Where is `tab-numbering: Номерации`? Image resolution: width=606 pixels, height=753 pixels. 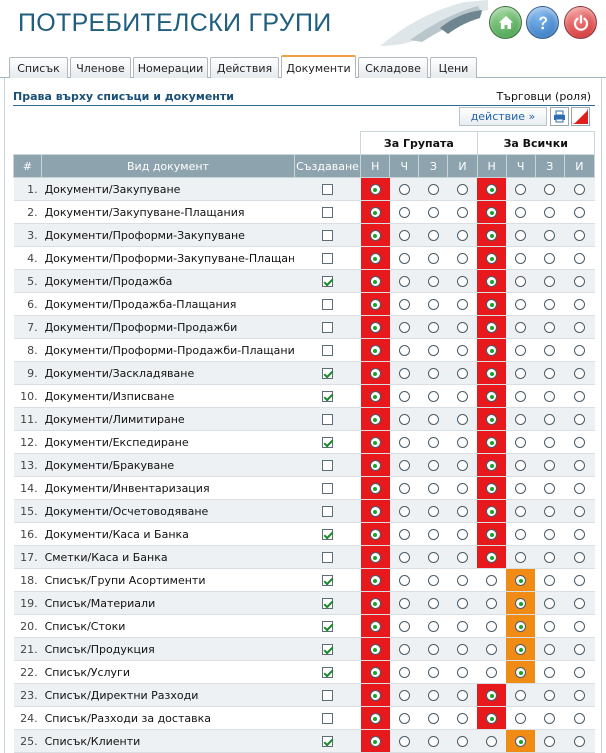 tab-numbering: Номерации is located at coordinates (170, 67).